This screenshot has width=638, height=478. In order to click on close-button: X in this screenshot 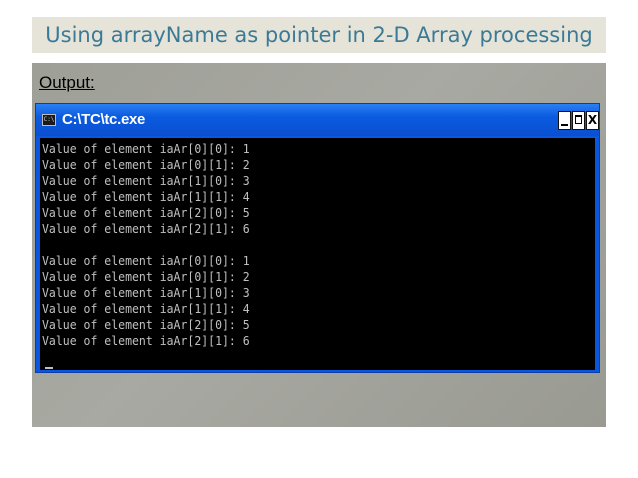, I will do `click(592, 120)`.